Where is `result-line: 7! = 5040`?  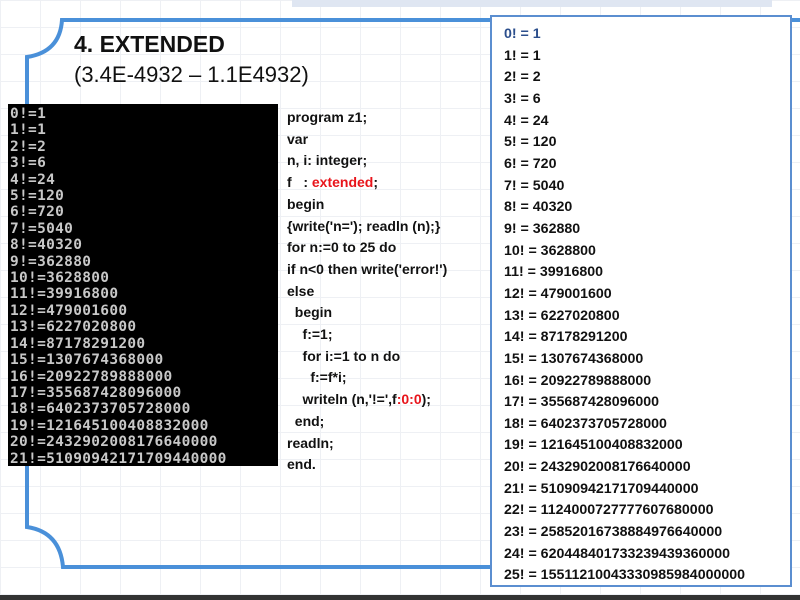
result-line: 7! = 5040 is located at coordinates (534, 185).